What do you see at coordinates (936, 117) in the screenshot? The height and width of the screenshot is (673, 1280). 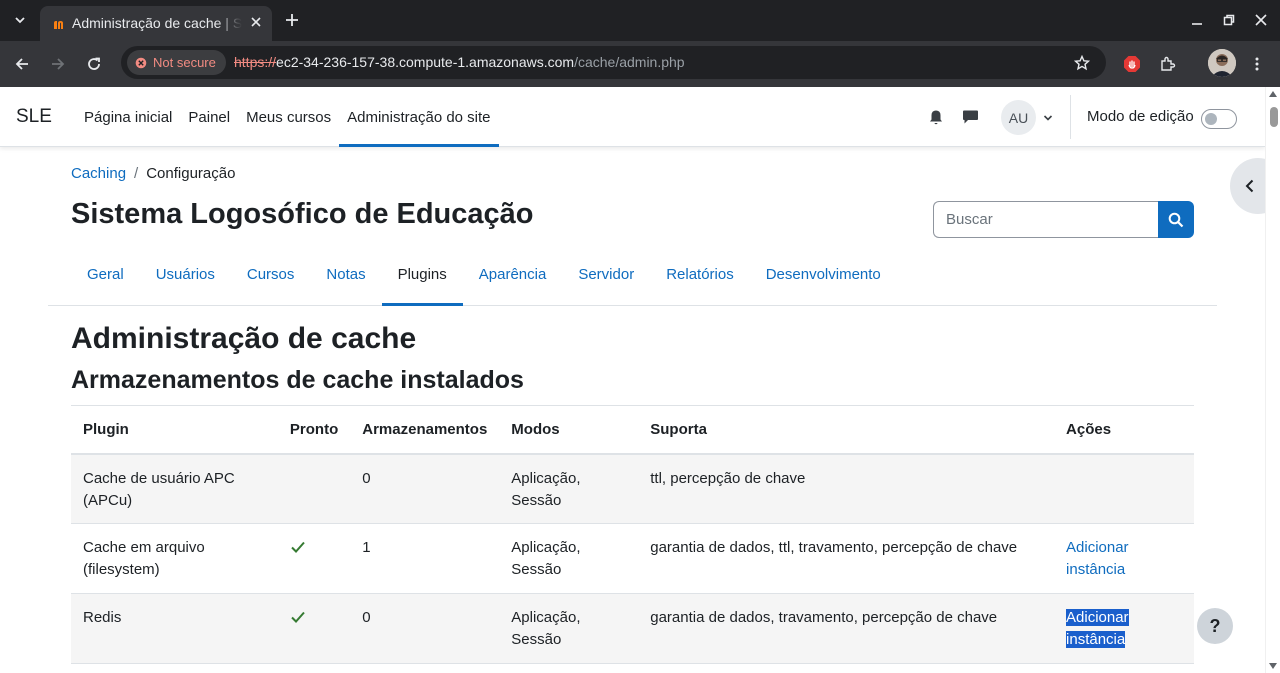 I see `notifications-button` at bounding box center [936, 117].